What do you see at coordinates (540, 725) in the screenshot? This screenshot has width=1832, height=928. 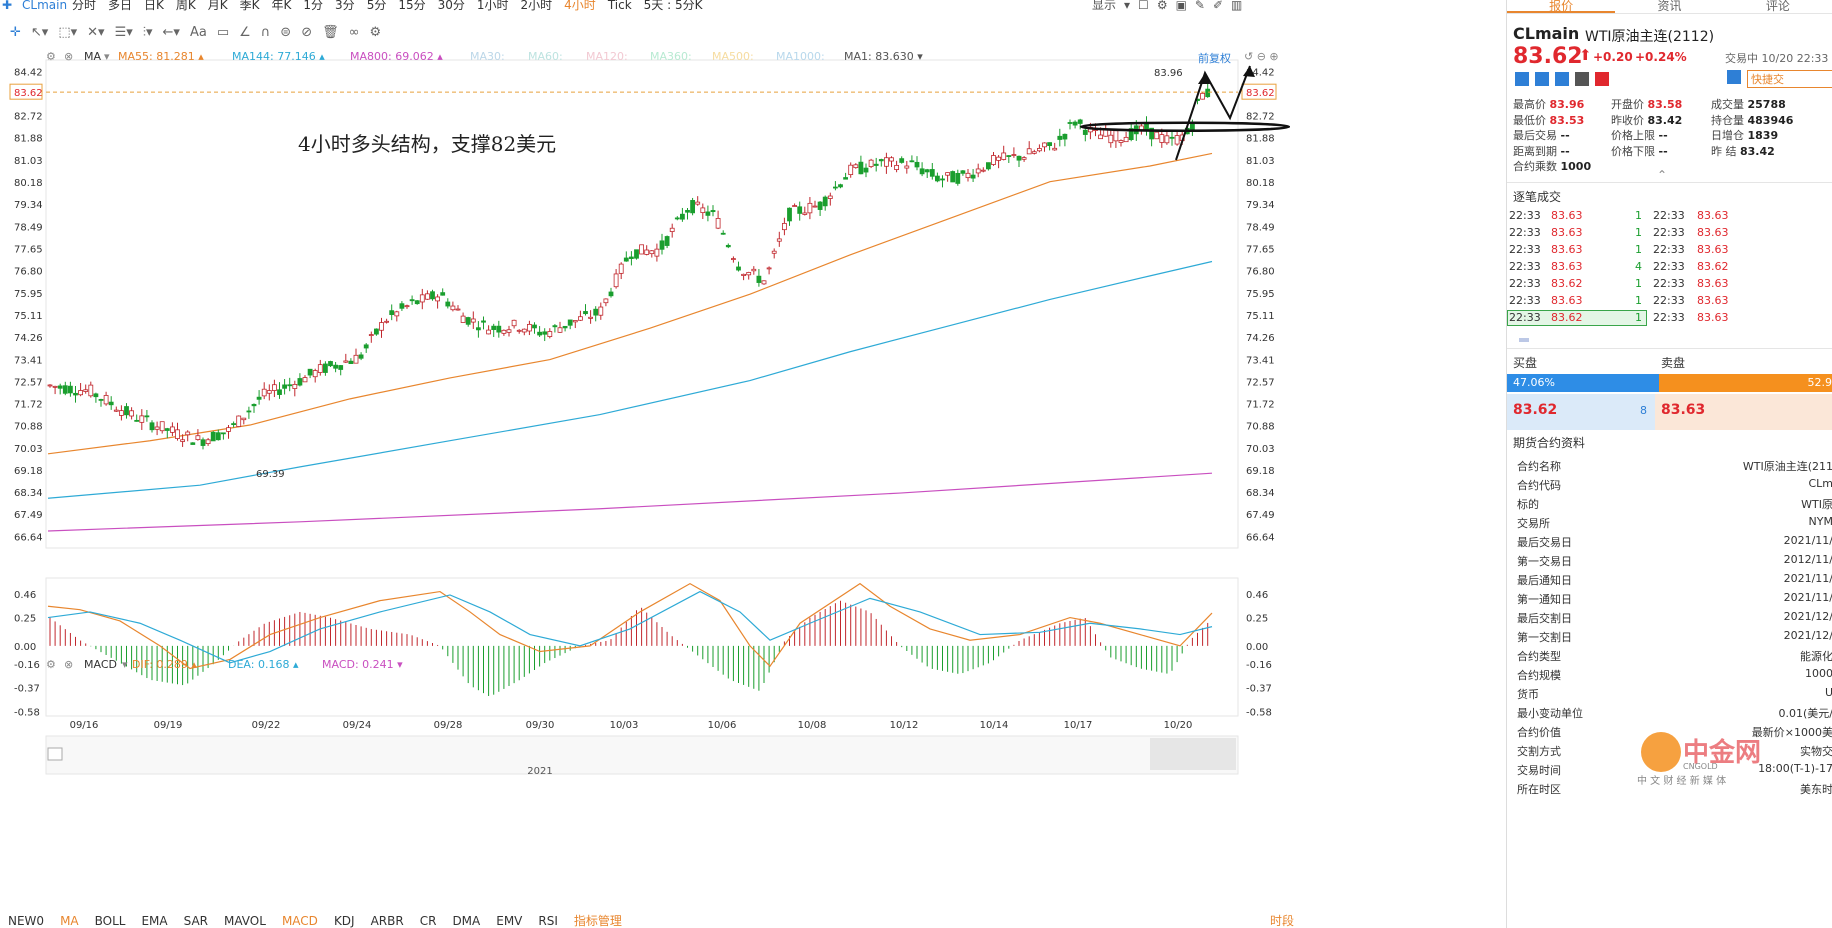 I see `date-tick: 09/30` at bounding box center [540, 725].